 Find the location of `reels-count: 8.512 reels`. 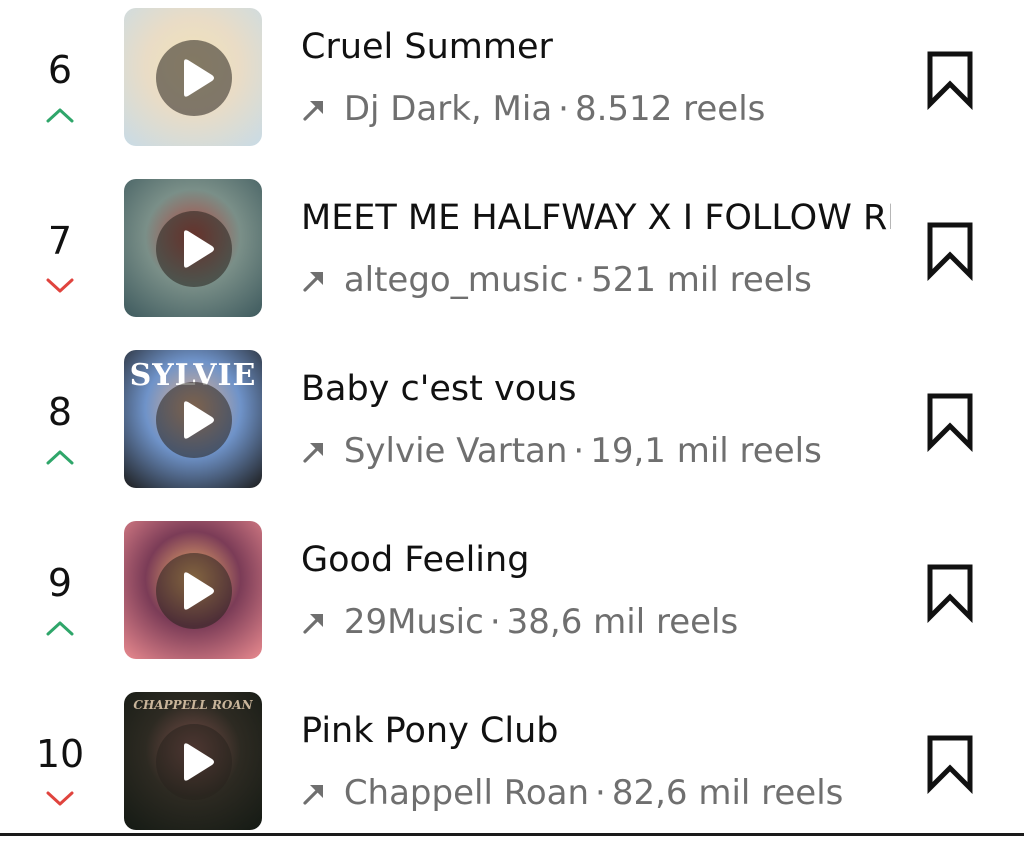

reels-count: 8.512 reels is located at coordinates (670, 109).